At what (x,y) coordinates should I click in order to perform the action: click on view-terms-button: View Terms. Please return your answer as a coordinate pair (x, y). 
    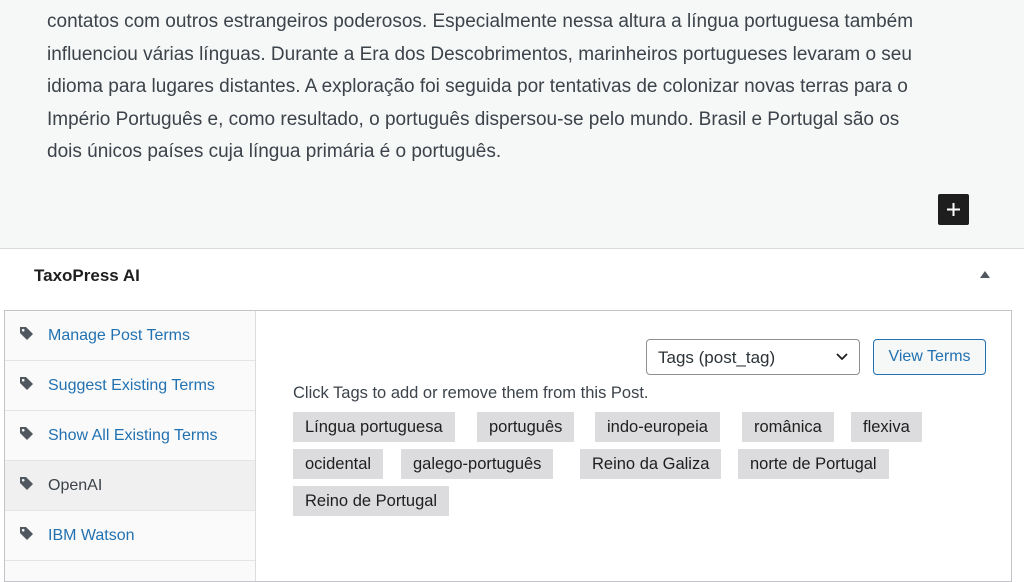
    Looking at the image, I should click on (929, 357).